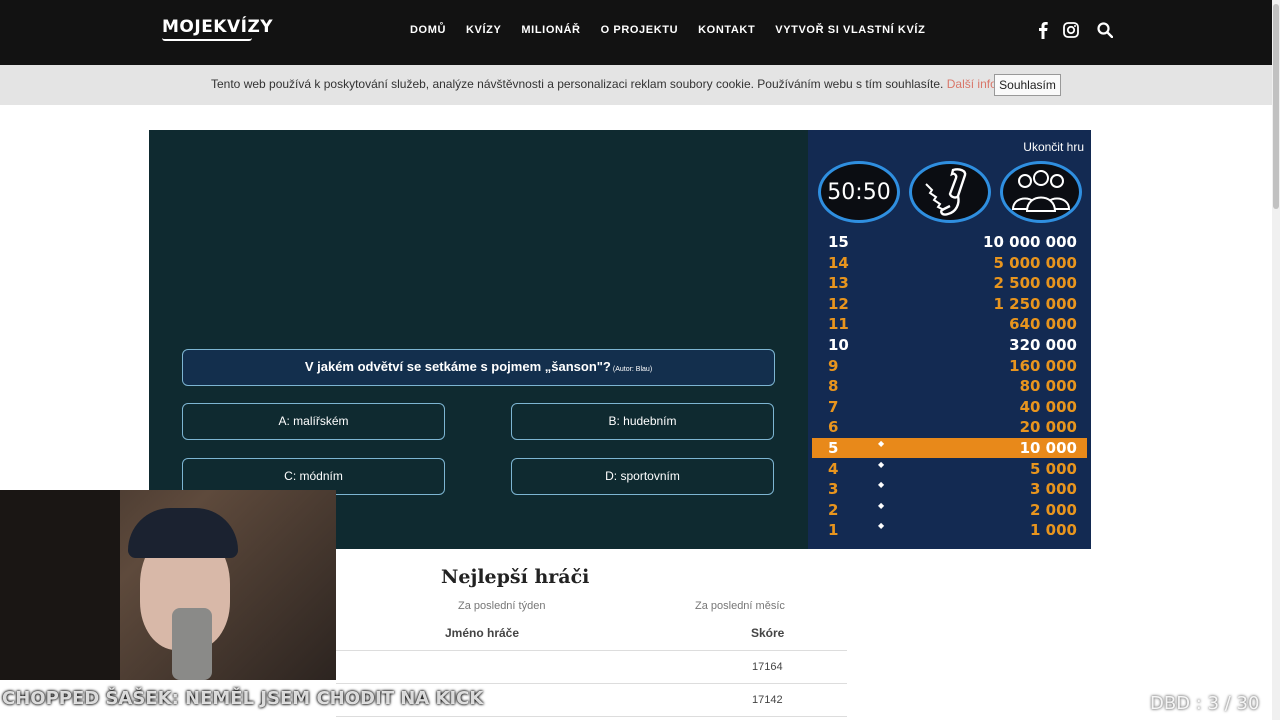  I want to click on table-row-score: 17142, so click(767, 700).